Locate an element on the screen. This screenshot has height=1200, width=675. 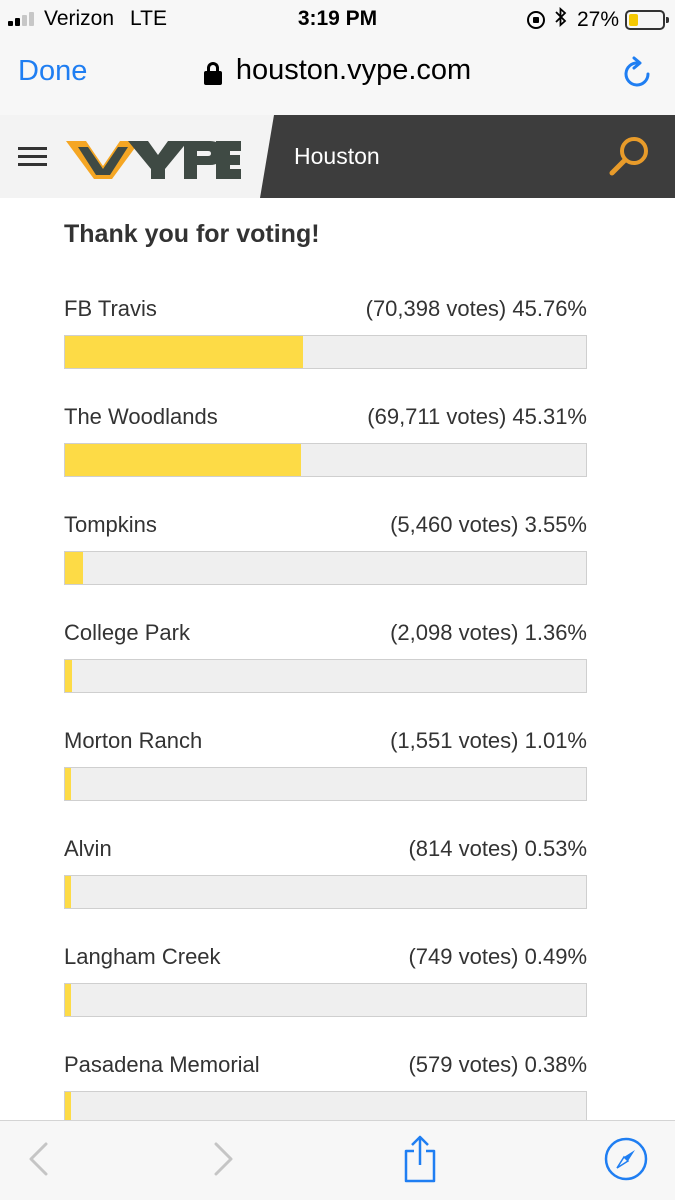
lock-icon is located at coordinates (212, 73).